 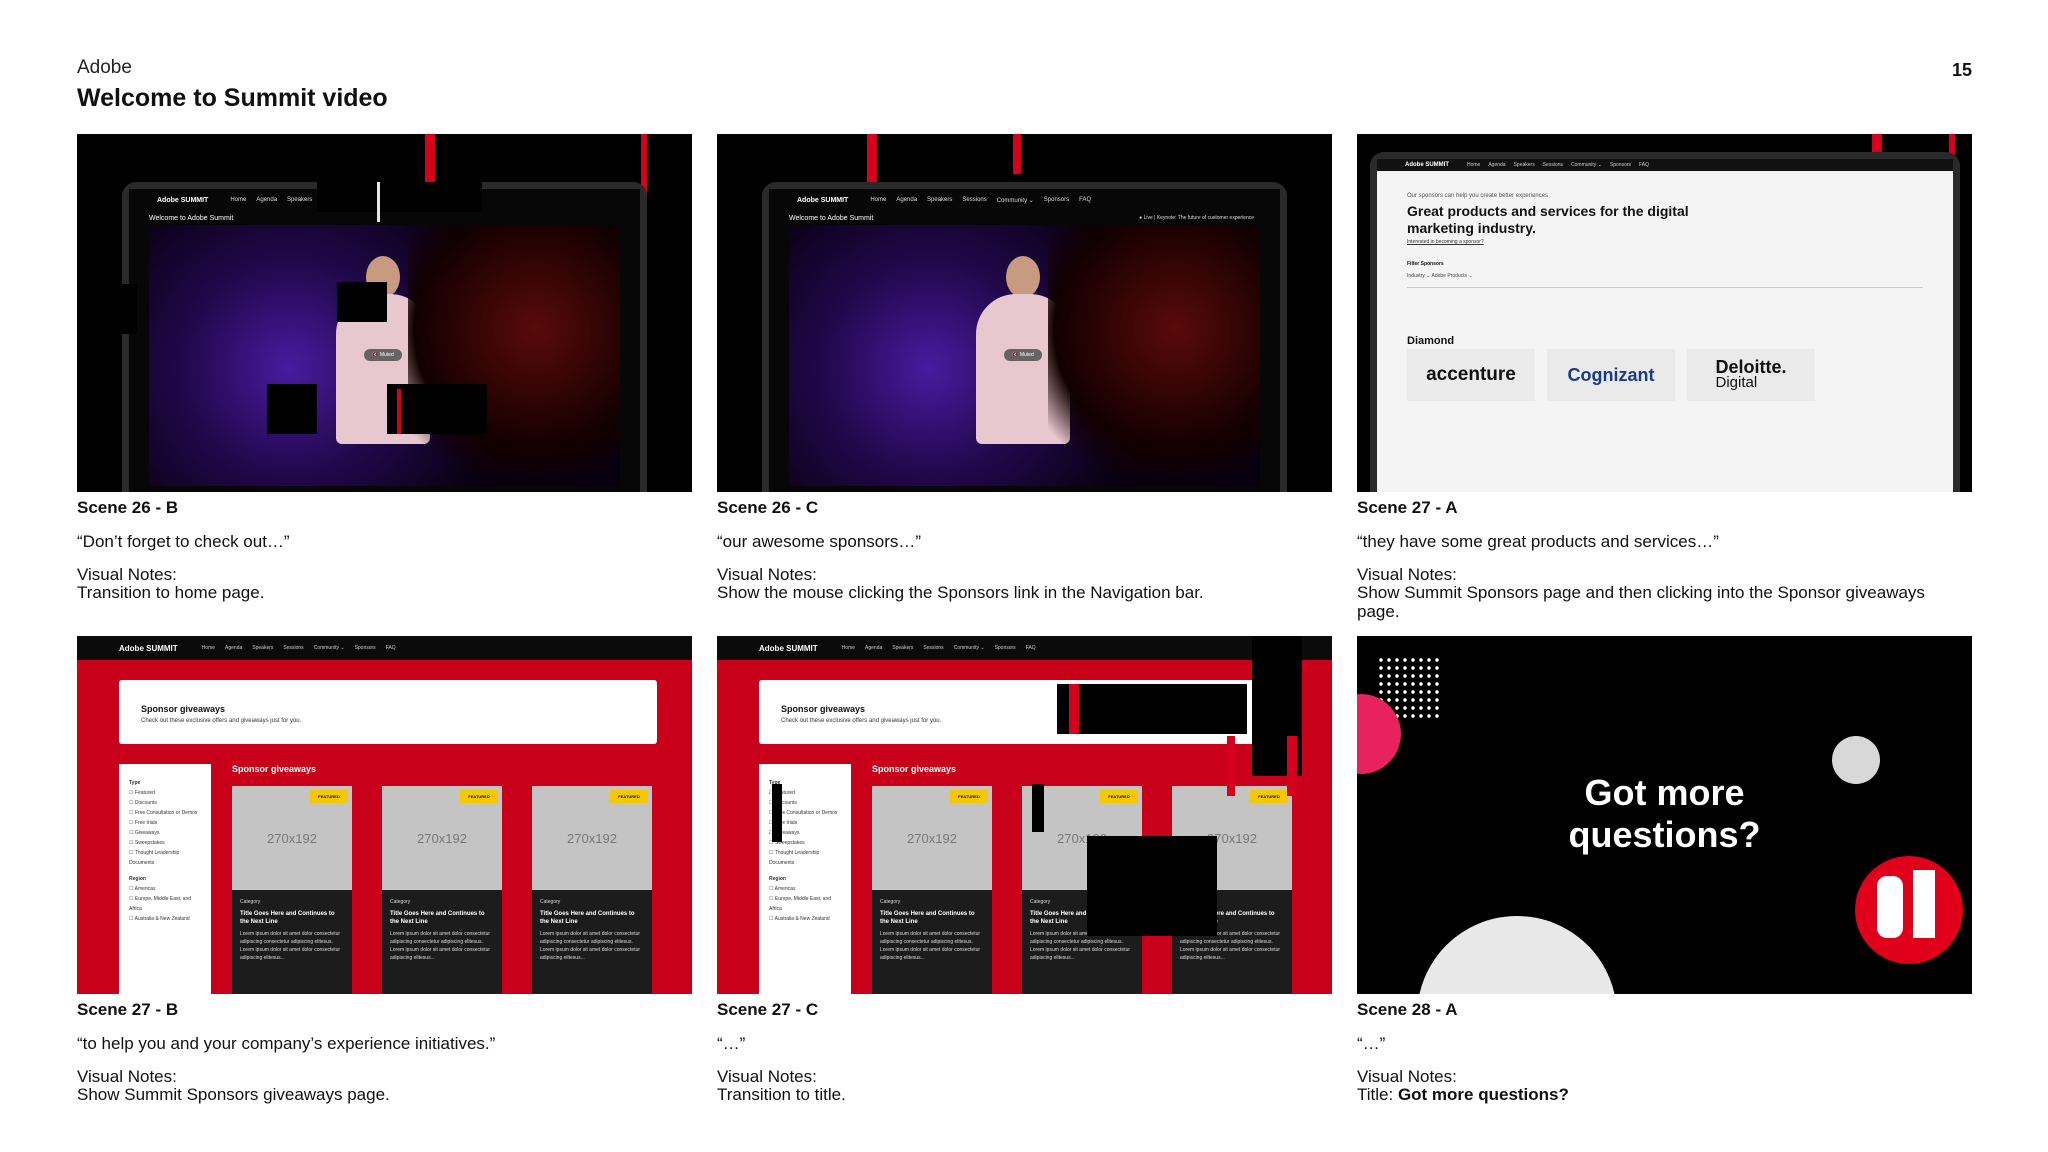 I want to click on filter-option: ☐ Free trials, so click(x=165, y=823).